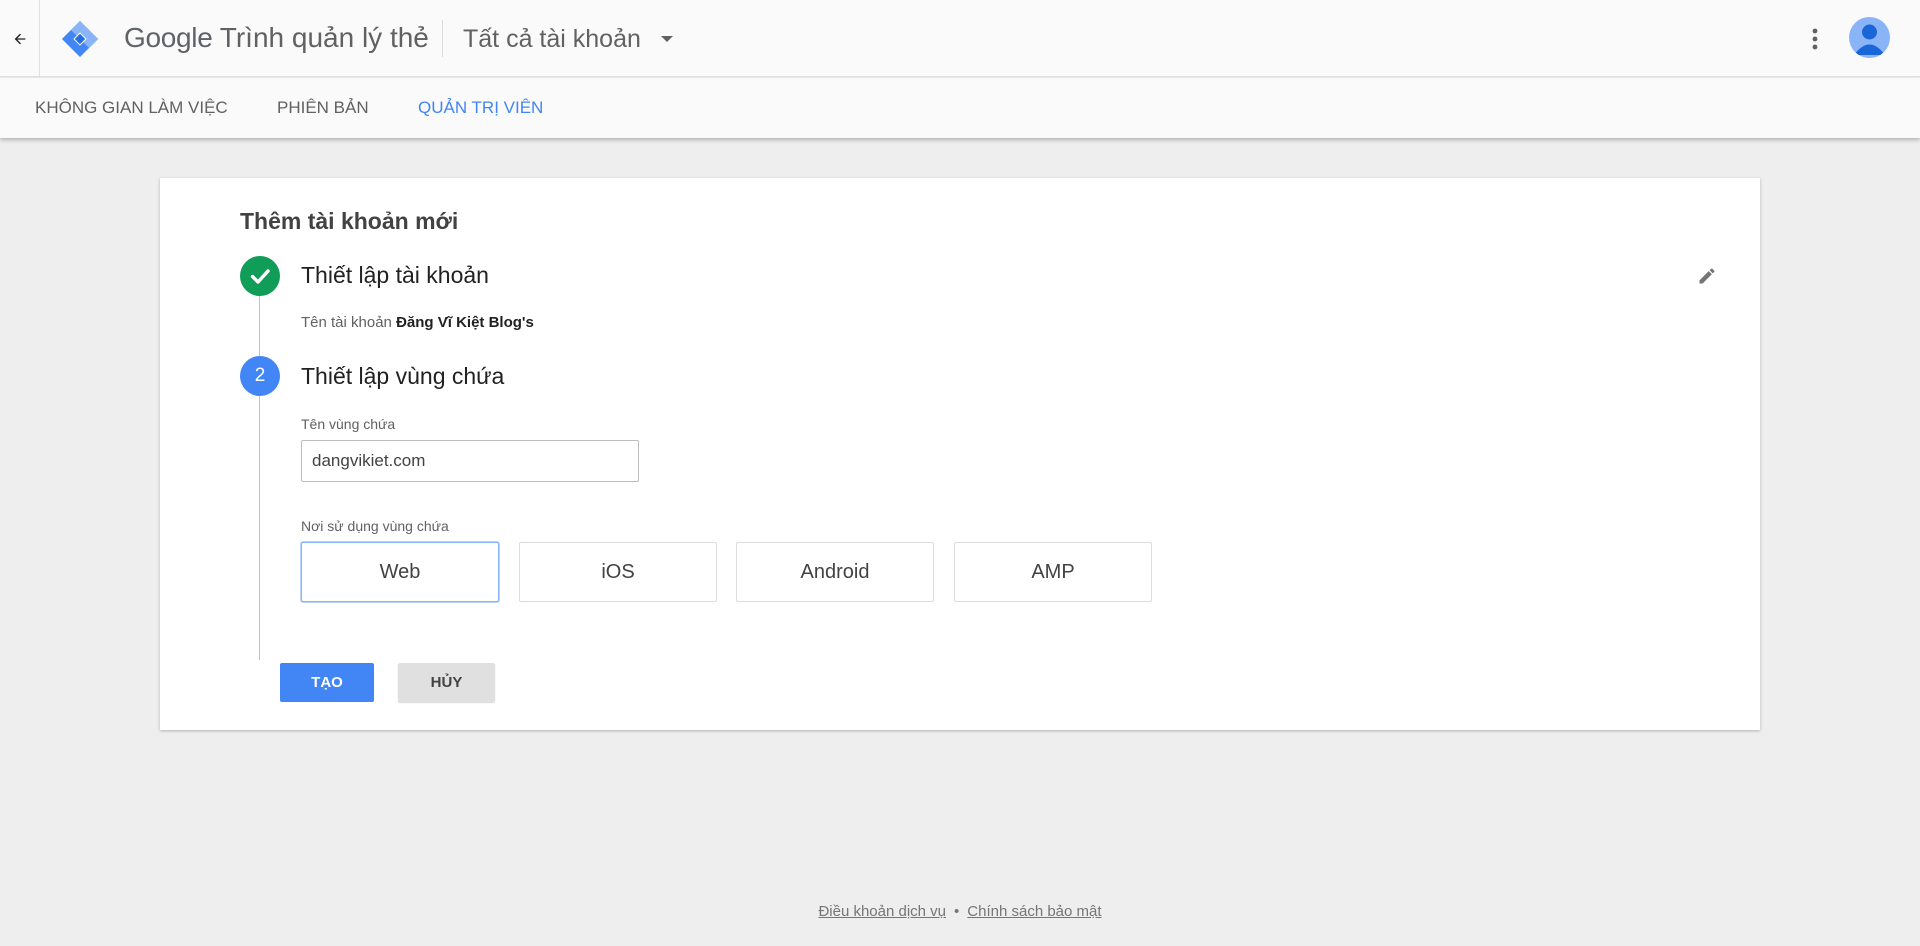 Image resolution: width=1920 pixels, height=946 pixels. What do you see at coordinates (446, 682) in the screenshot?
I see `cancel-button: HỦY` at bounding box center [446, 682].